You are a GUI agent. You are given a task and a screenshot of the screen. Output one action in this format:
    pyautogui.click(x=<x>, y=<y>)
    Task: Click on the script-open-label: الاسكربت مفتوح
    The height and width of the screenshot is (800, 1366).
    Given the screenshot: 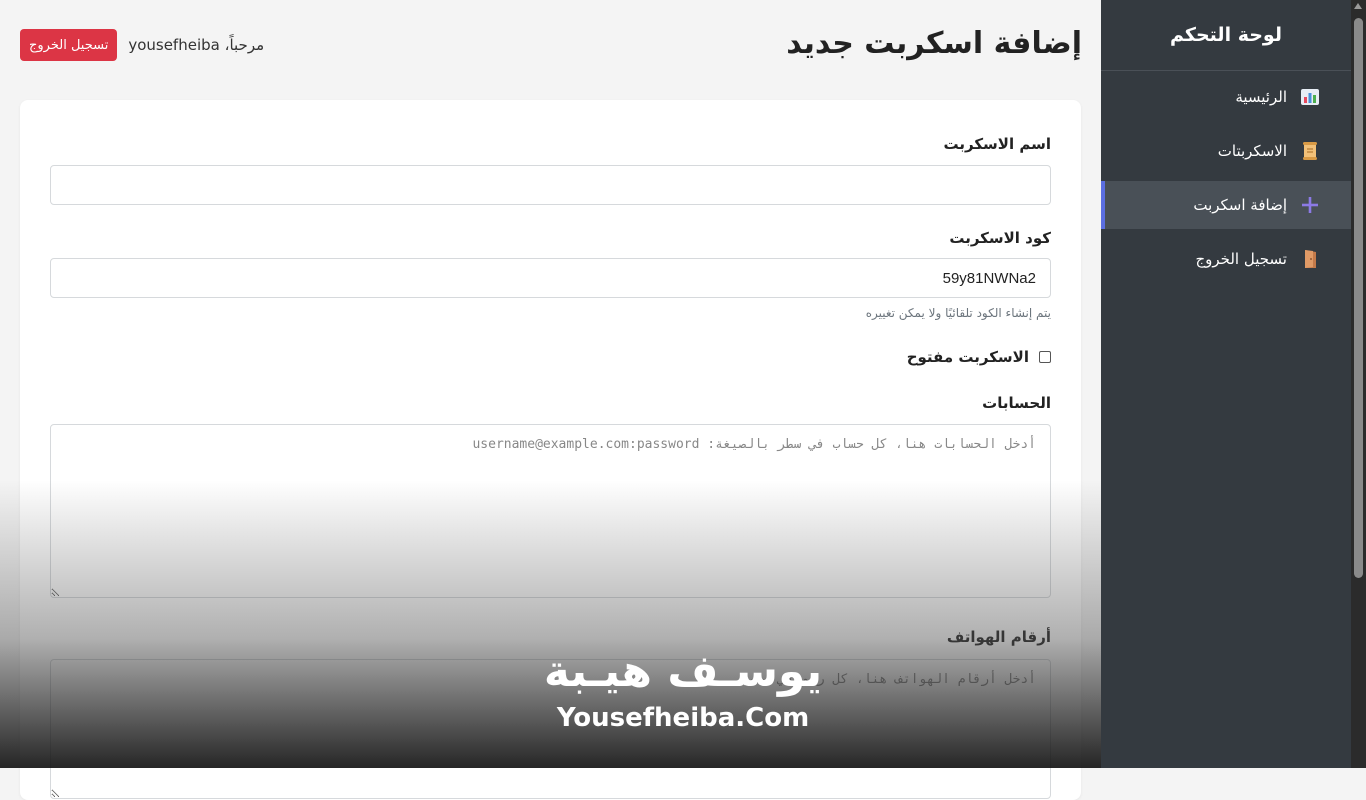 What is the action you would take?
    pyautogui.click(x=967, y=357)
    